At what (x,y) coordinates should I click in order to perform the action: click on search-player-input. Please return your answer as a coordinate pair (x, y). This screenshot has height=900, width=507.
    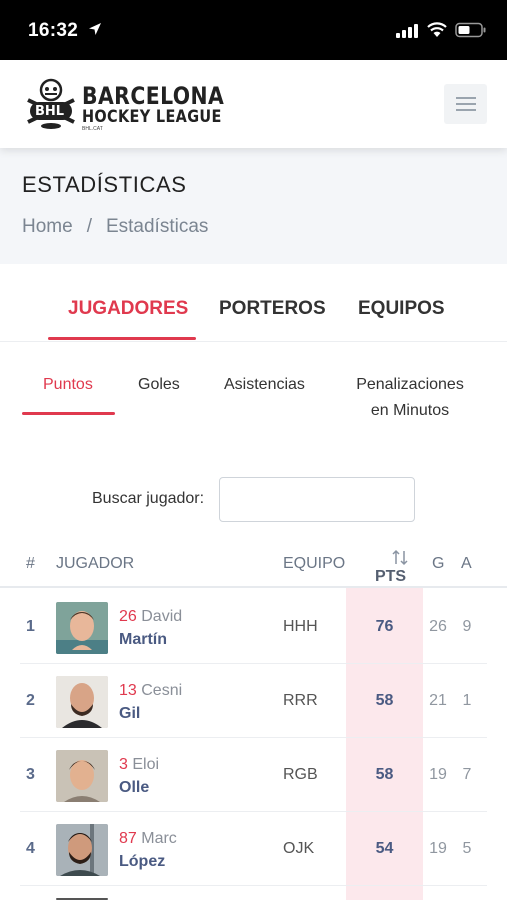
    Looking at the image, I should click on (317, 499).